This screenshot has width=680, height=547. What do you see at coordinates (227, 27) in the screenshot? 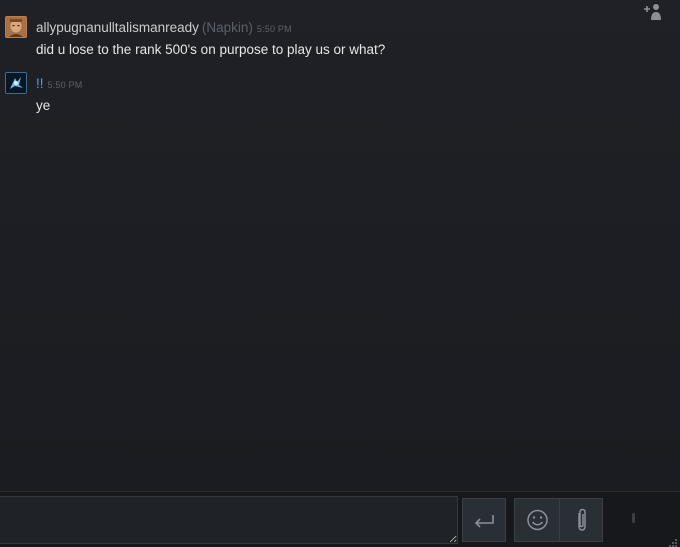
I see `sender-nickname: (Napkin)` at bounding box center [227, 27].